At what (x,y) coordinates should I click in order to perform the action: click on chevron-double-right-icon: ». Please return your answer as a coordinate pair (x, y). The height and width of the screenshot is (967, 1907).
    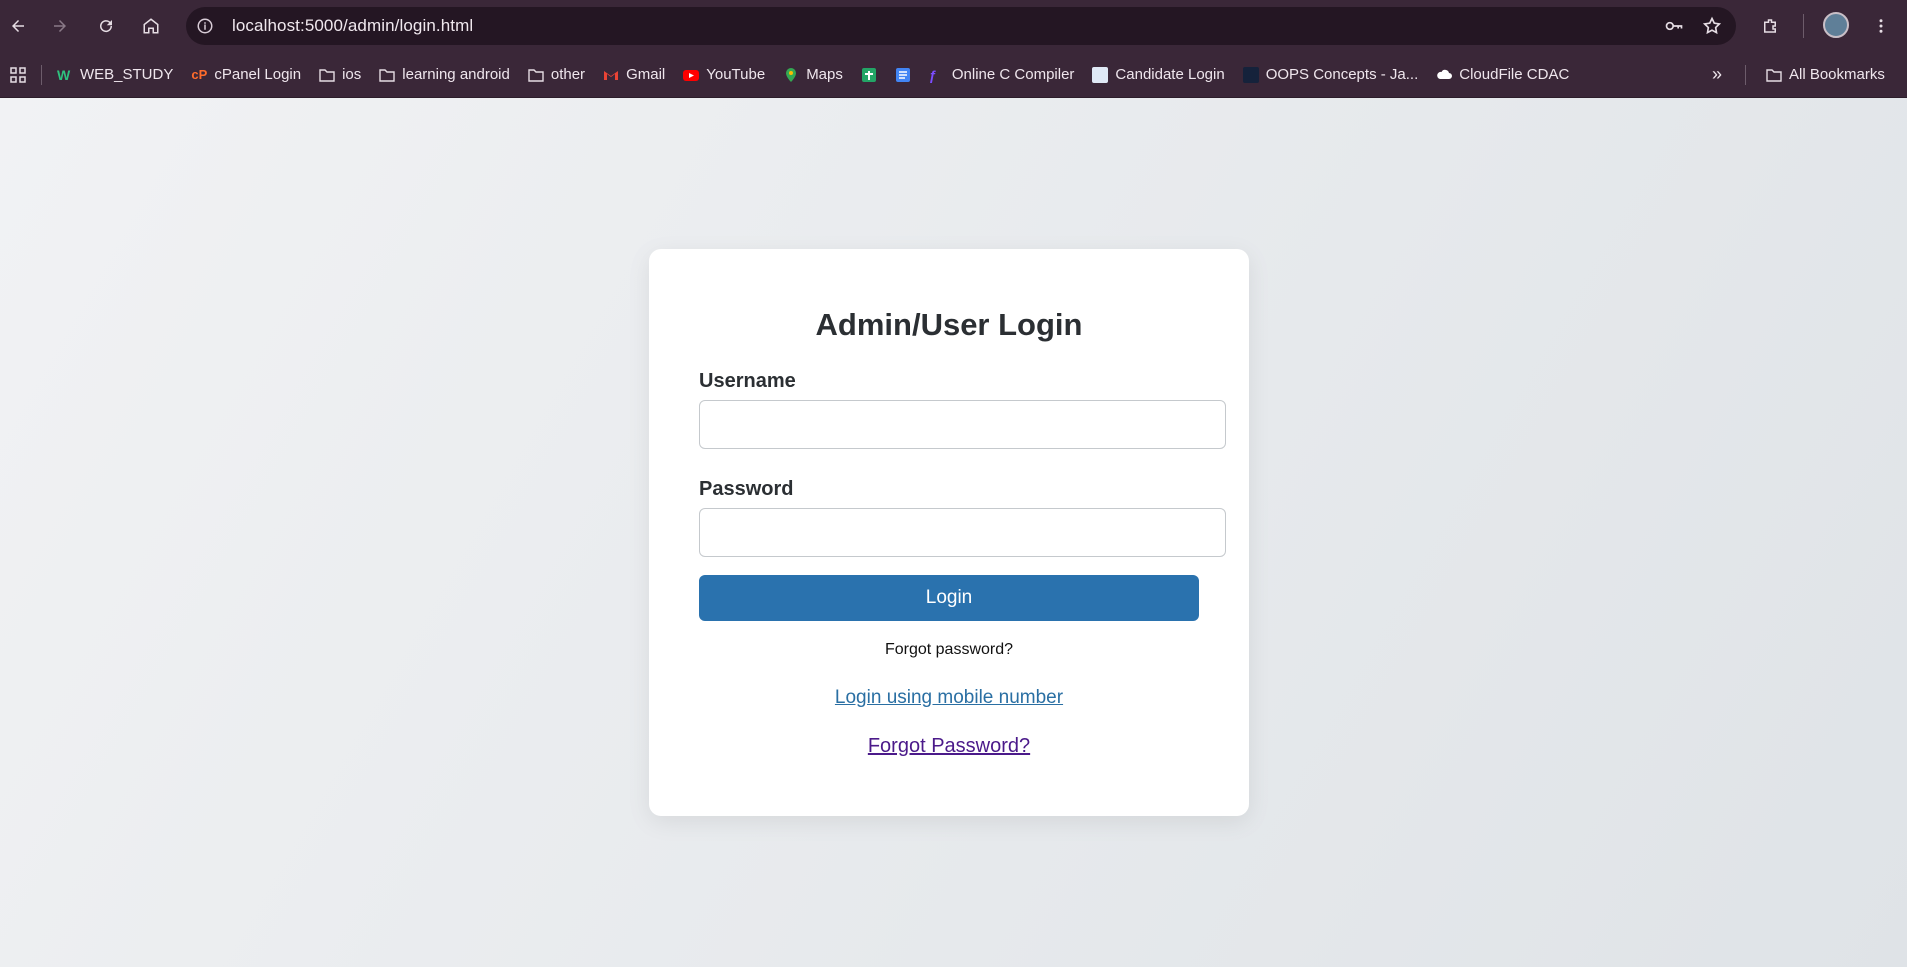
    Looking at the image, I should click on (1717, 74).